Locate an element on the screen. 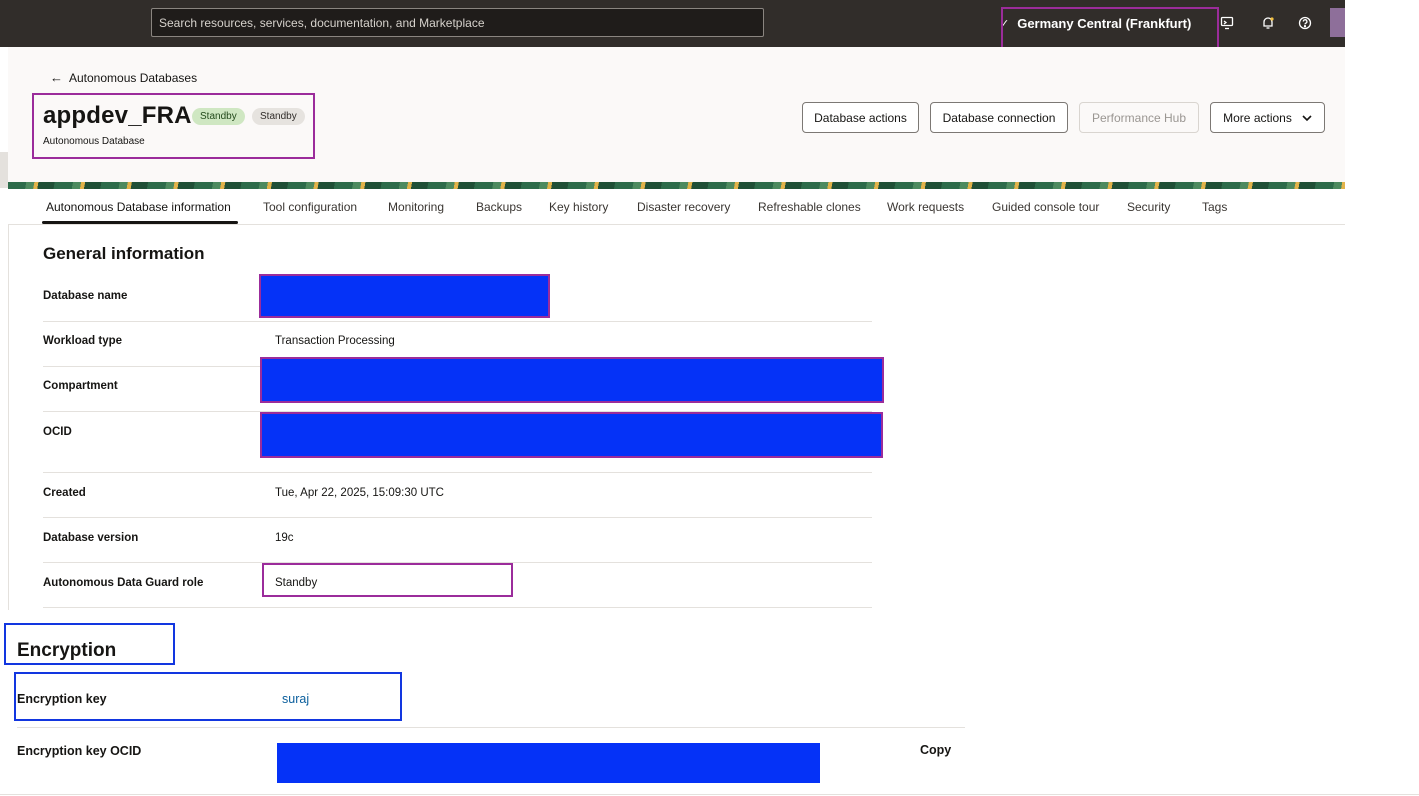 The height and width of the screenshot is (796, 1419). bottom-divider is located at coordinates (709, 794).